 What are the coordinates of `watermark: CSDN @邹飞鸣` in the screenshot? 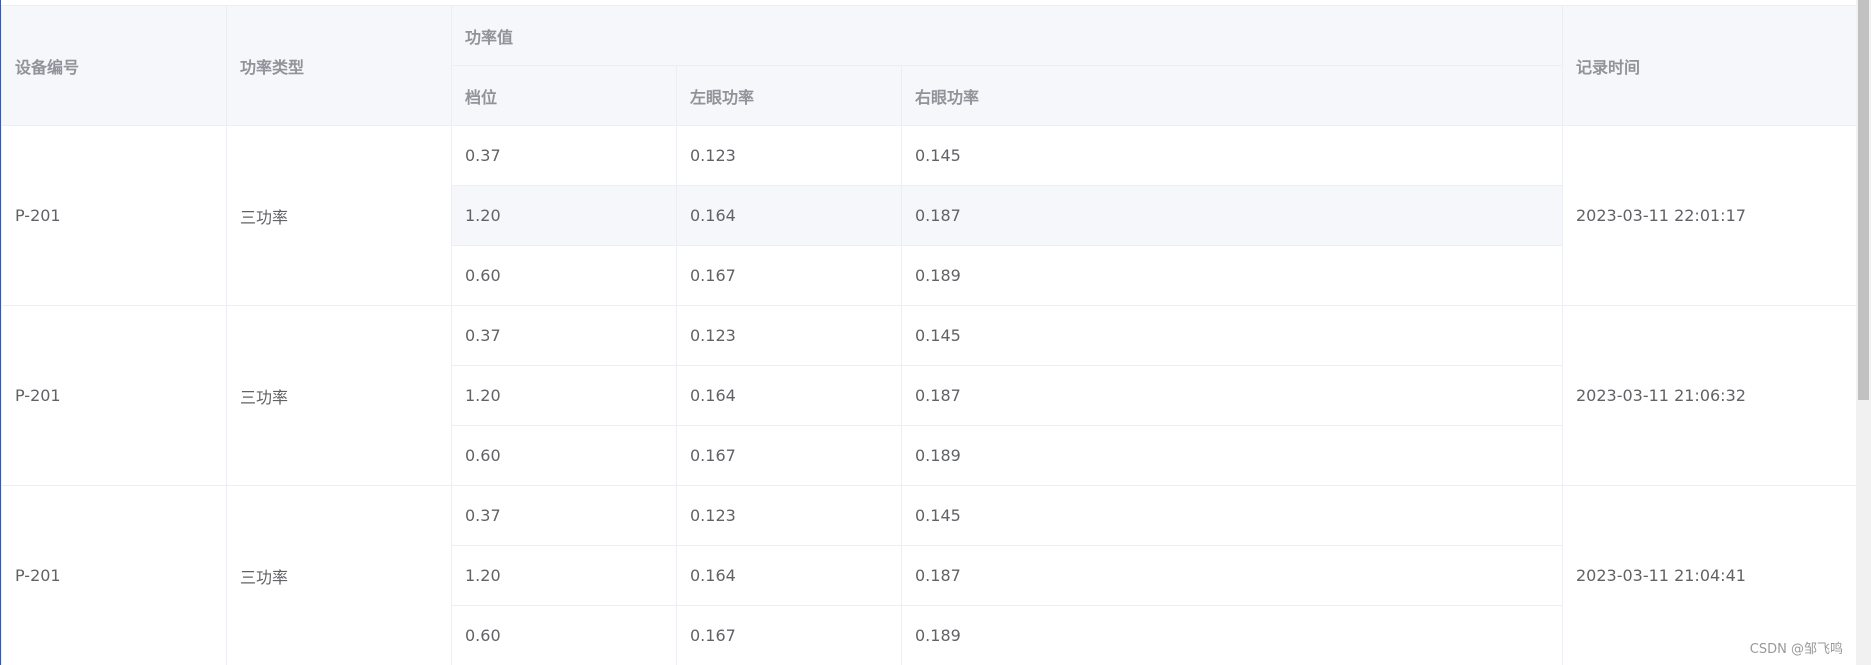 It's located at (1796, 649).